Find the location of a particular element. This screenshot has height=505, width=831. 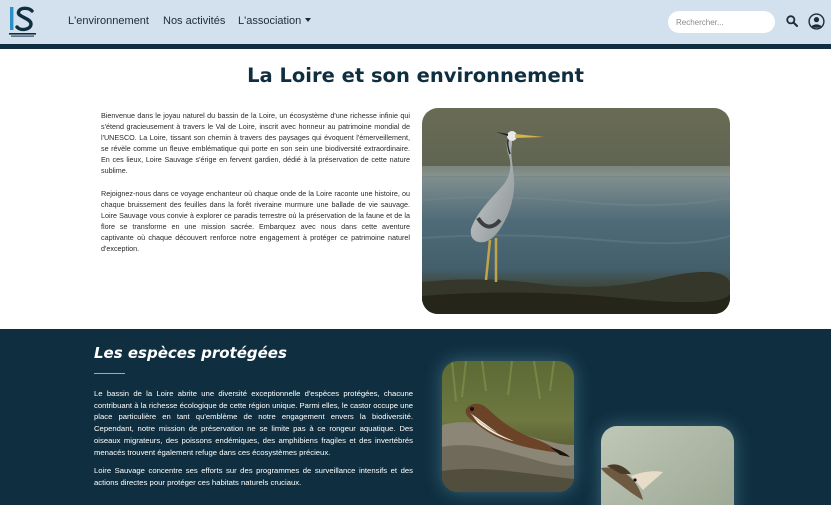

title-underline is located at coordinates (109, 373).